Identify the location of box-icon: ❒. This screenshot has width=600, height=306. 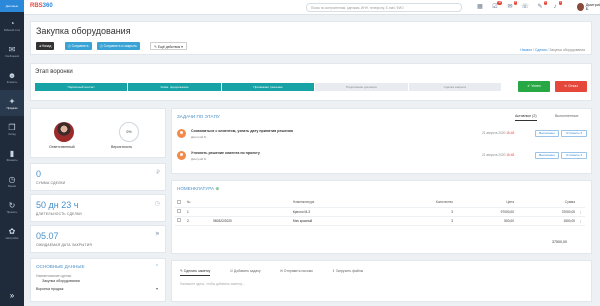
(12, 127).